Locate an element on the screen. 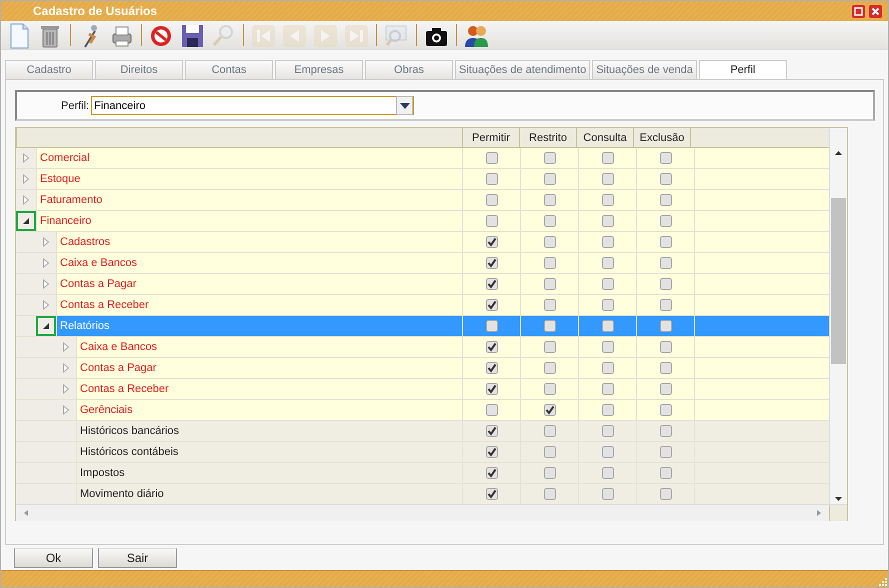  tree-row: Financeiro is located at coordinates (422, 221).